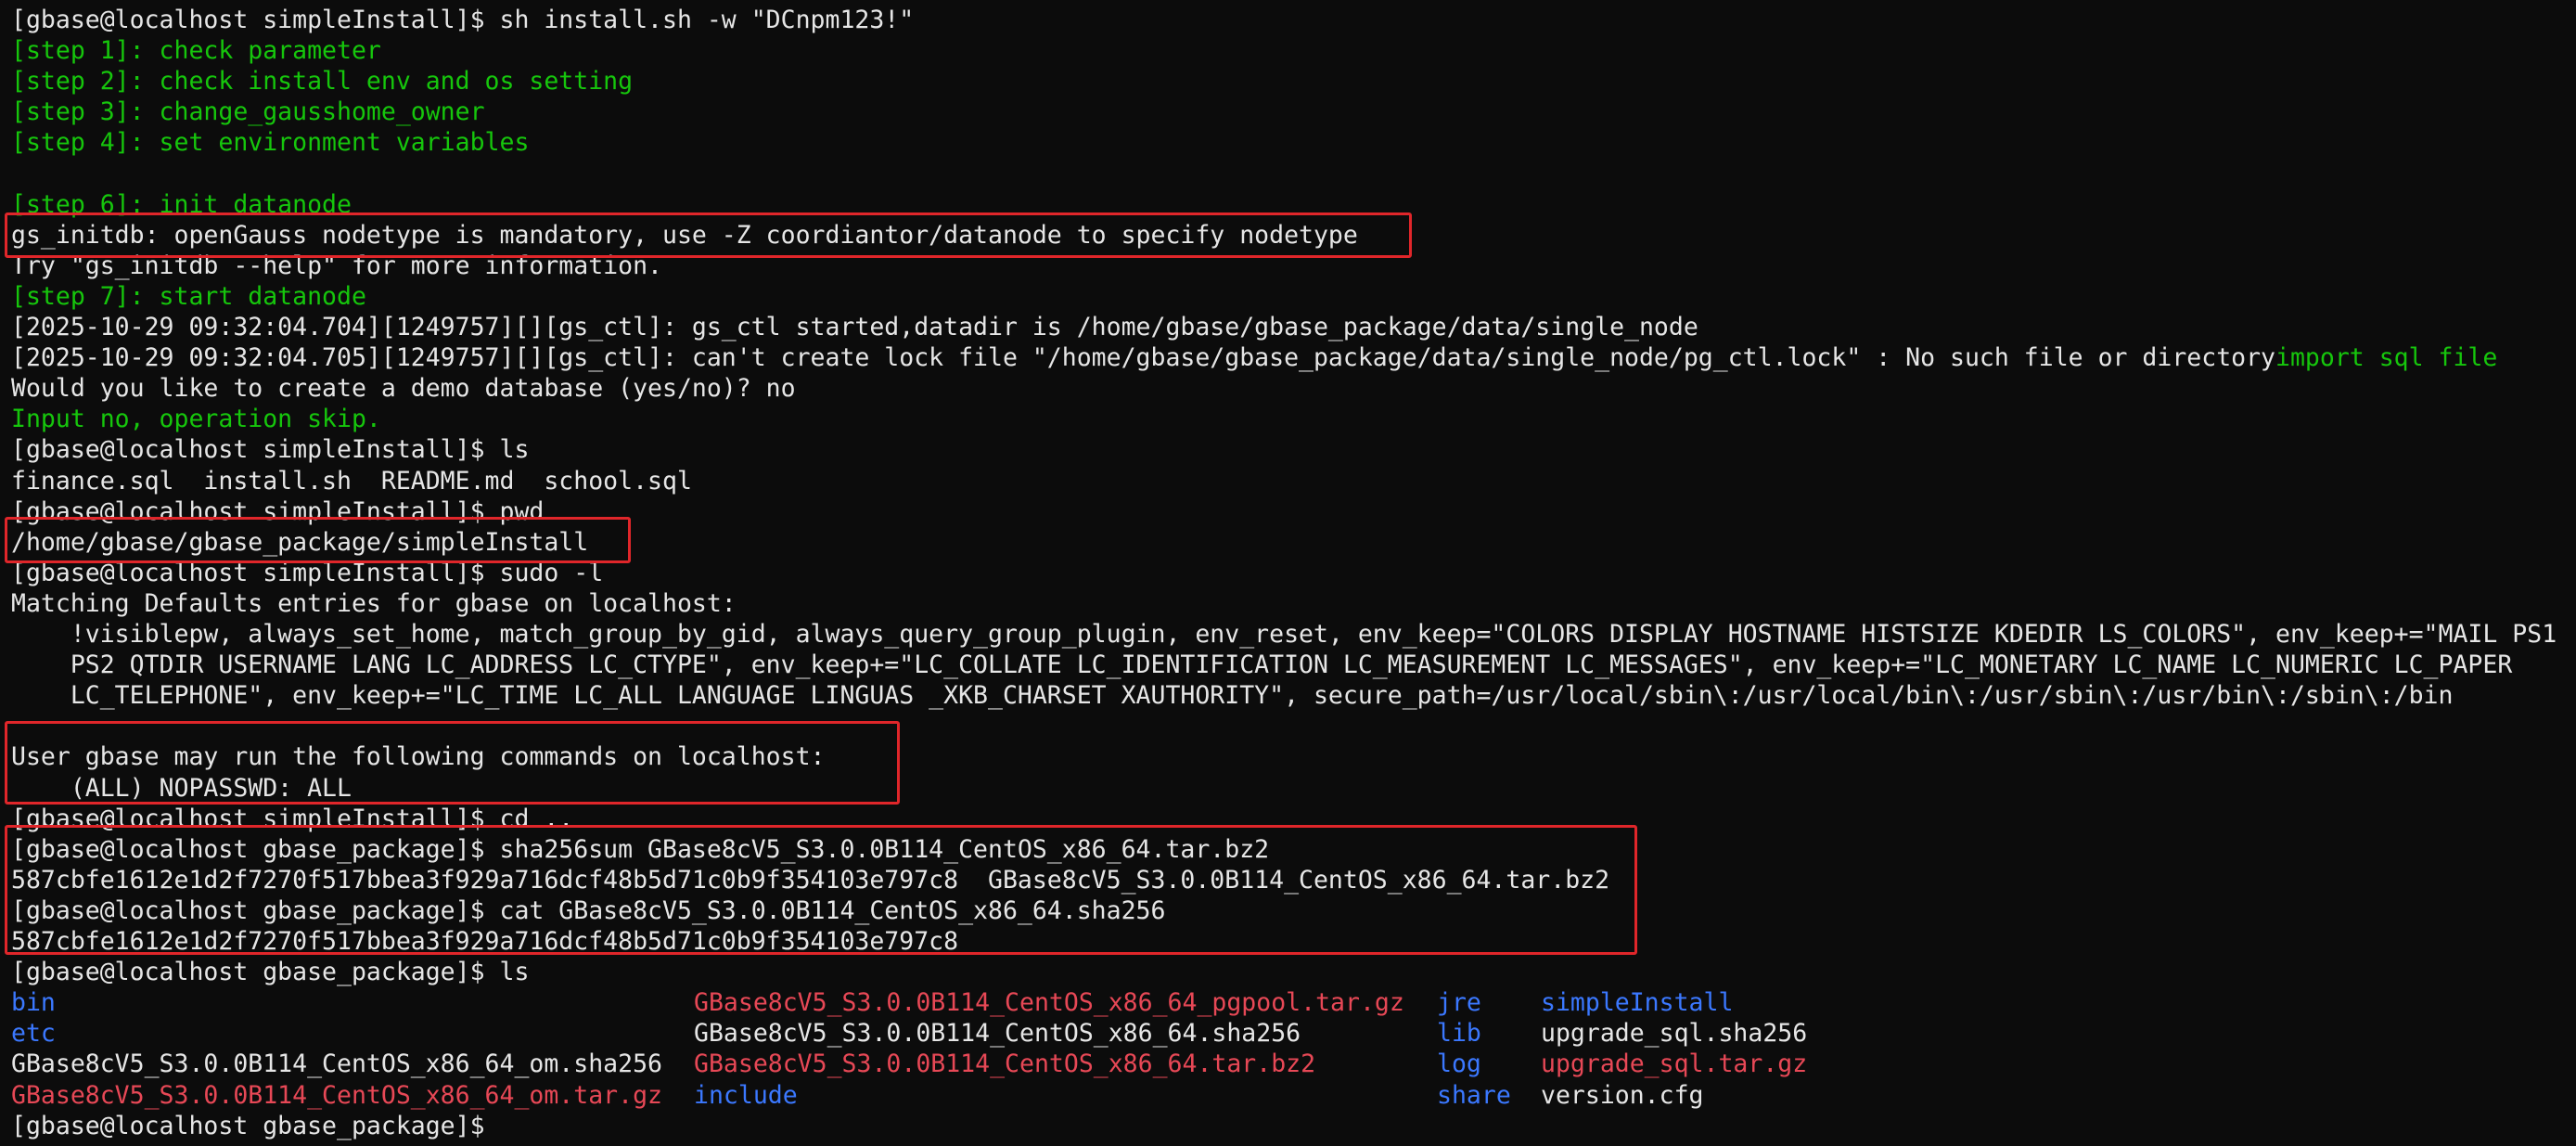  I want to click on terminal-line: [step 7]: start datanode, so click(188, 296).